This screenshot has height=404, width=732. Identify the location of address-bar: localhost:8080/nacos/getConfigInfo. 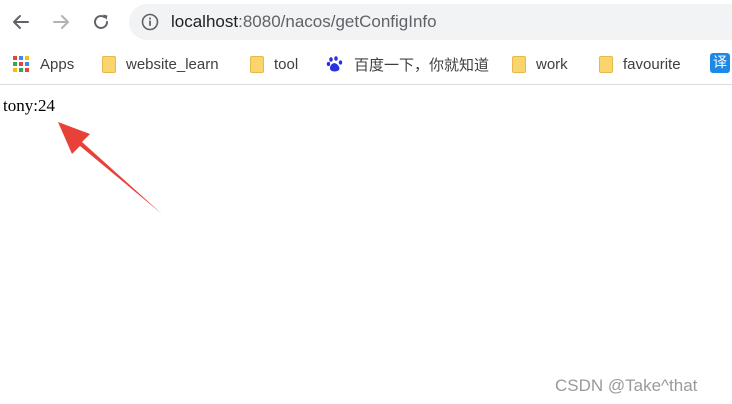
(430, 22).